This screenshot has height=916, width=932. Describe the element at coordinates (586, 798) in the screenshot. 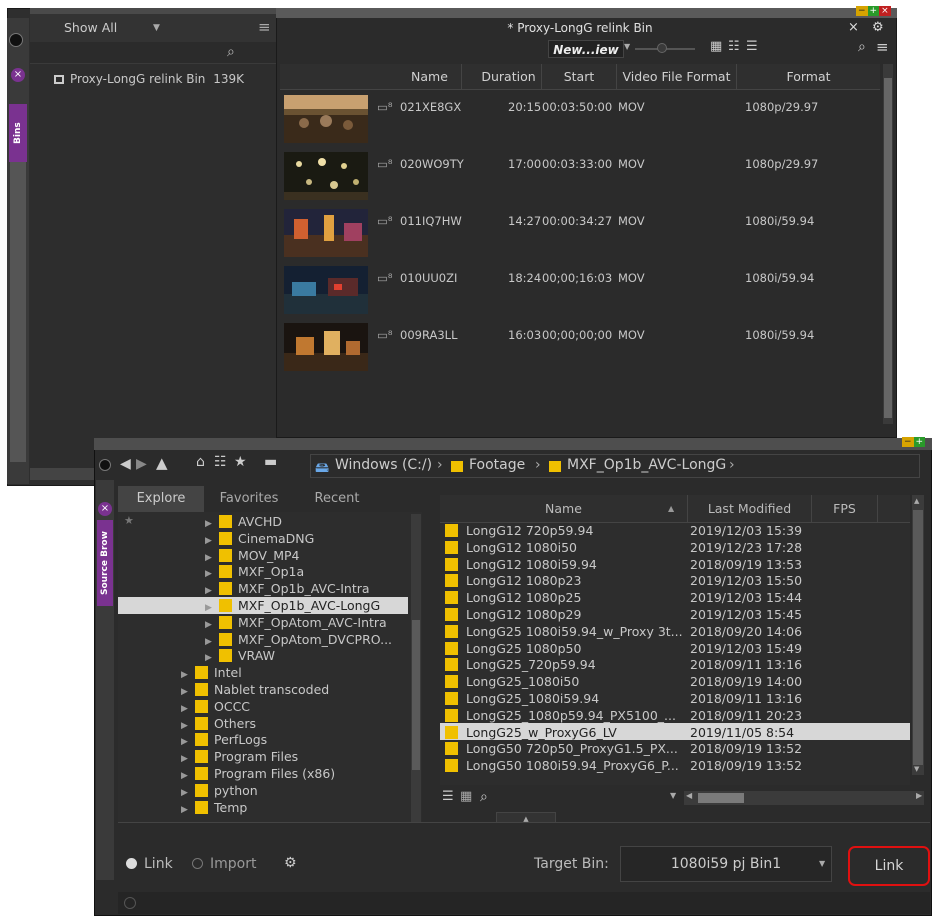

I see `search-input` at that location.